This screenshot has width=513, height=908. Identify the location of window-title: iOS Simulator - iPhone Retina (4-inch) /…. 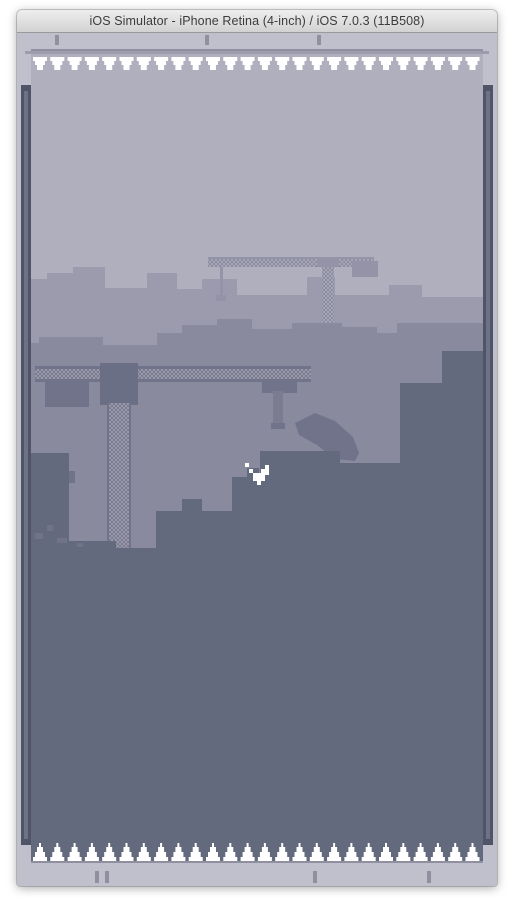
(257, 21).